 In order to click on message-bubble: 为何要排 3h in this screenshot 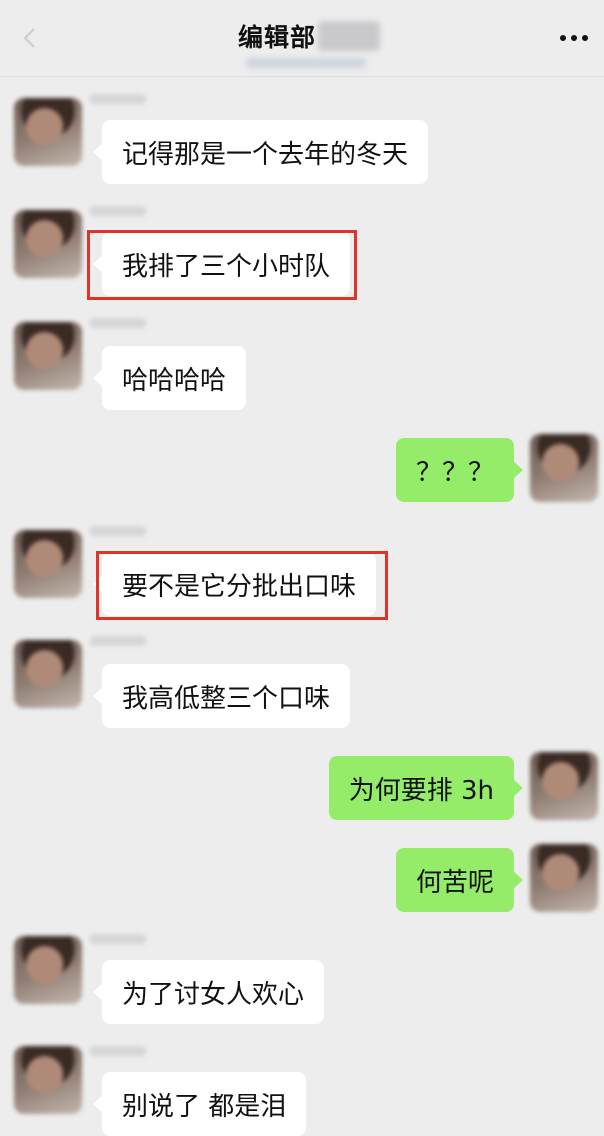, I will do `click(426, 788)`.